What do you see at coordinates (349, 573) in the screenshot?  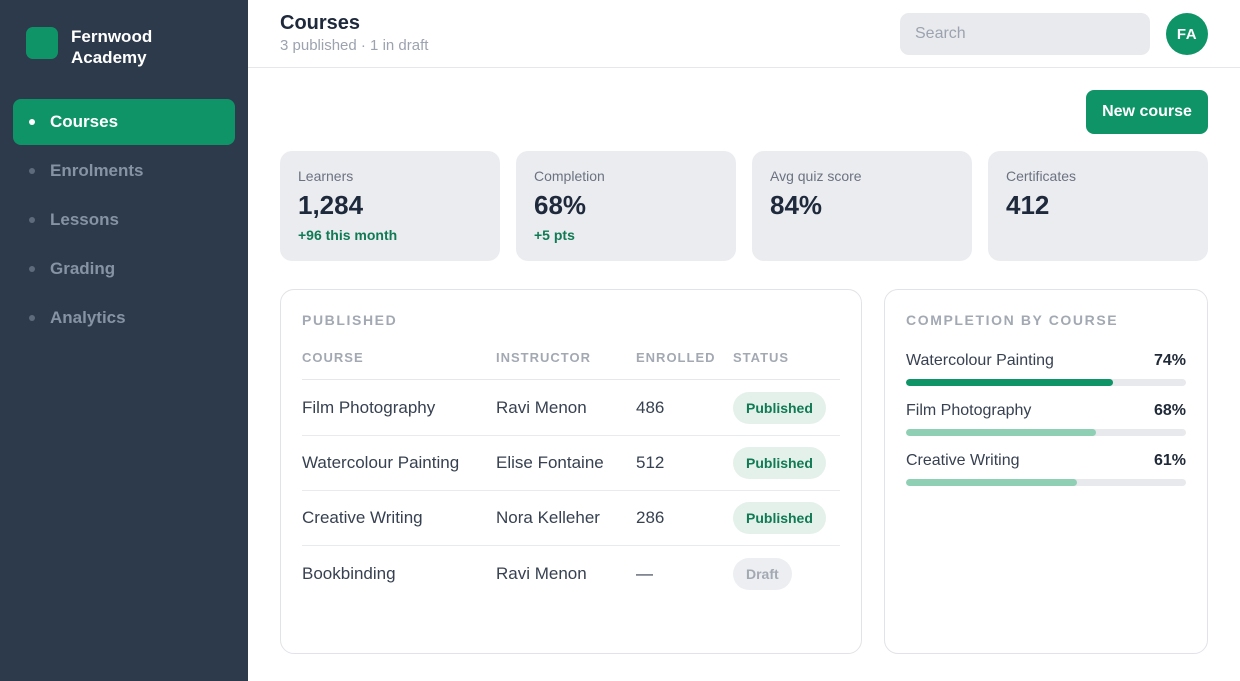 I see `course-cell: Bookbinding` at bounding box center [349, 573].